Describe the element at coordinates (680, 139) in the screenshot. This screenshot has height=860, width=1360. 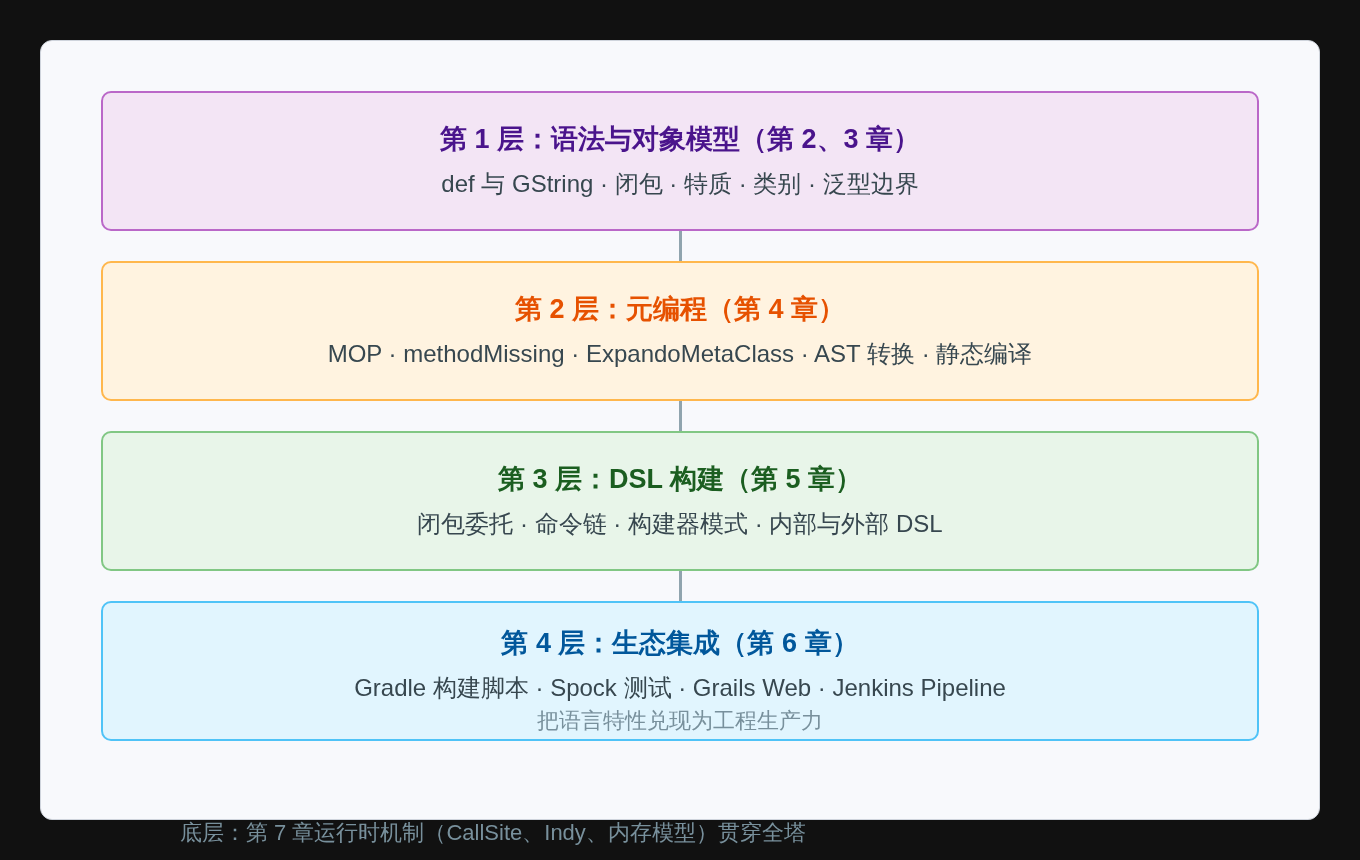
I see `layer-title: 第 1 层：语法与对象模型（第 2、3 章）` at that location.